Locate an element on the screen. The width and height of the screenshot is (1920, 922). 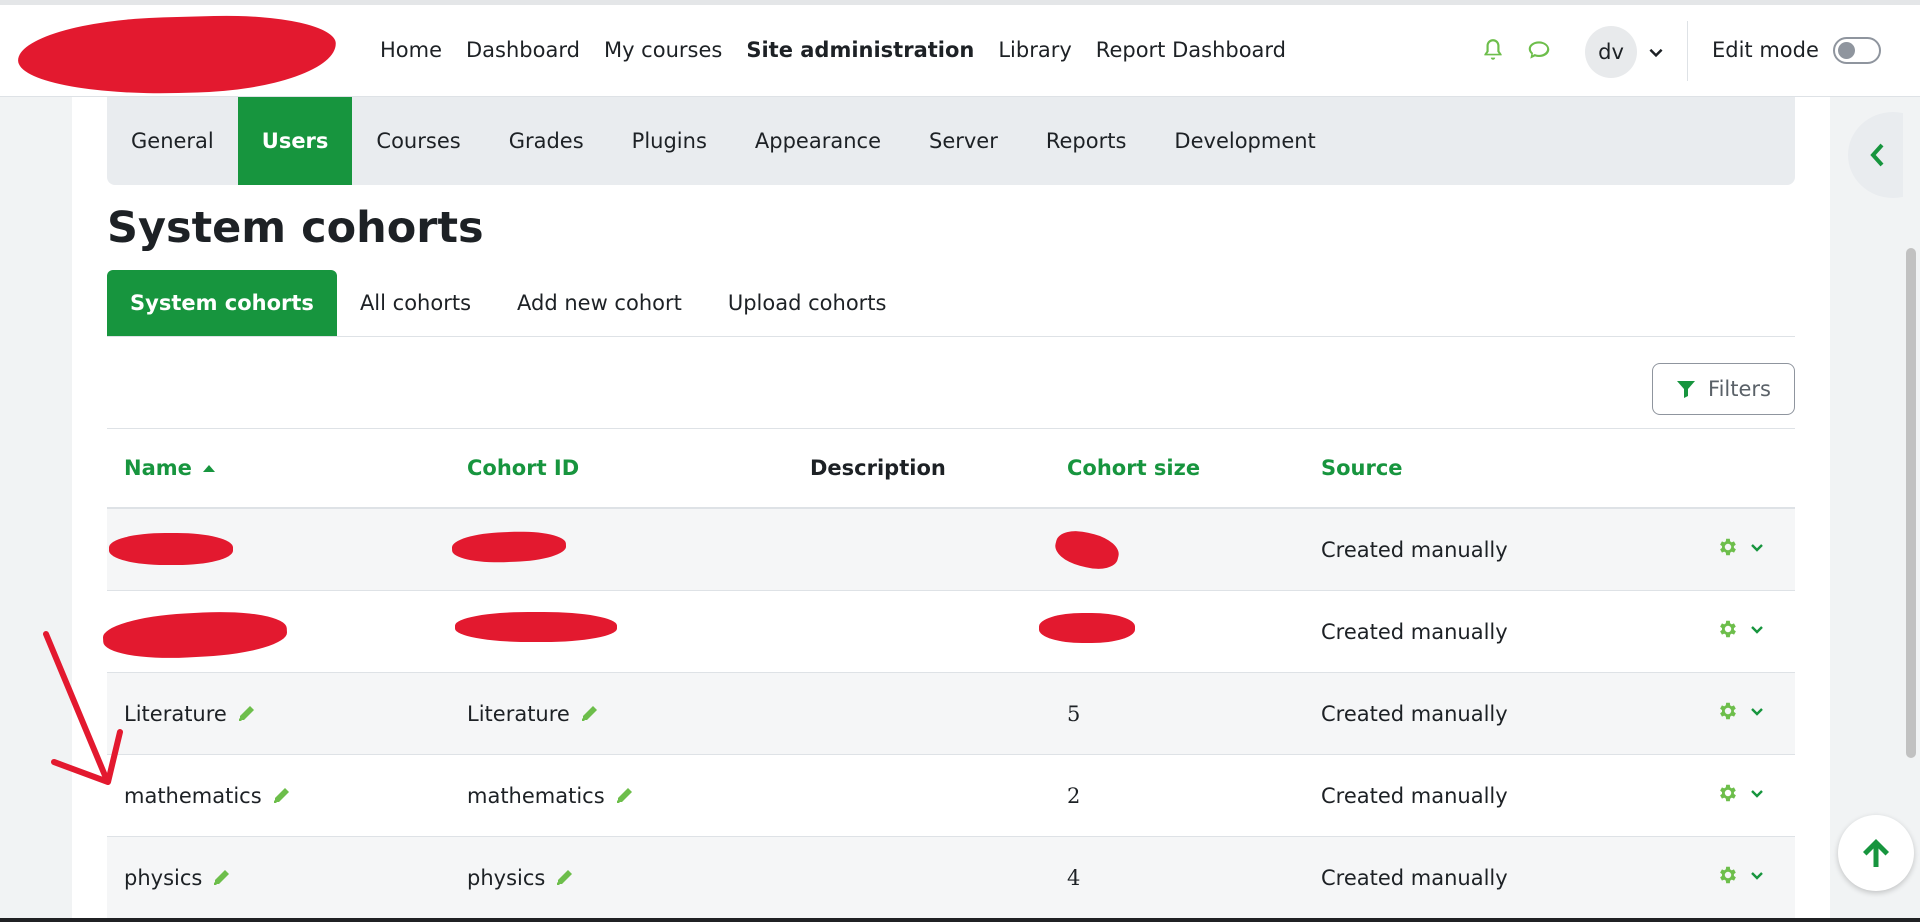
cell-cohort-size: 5 is located at coordinates (1074, 713).